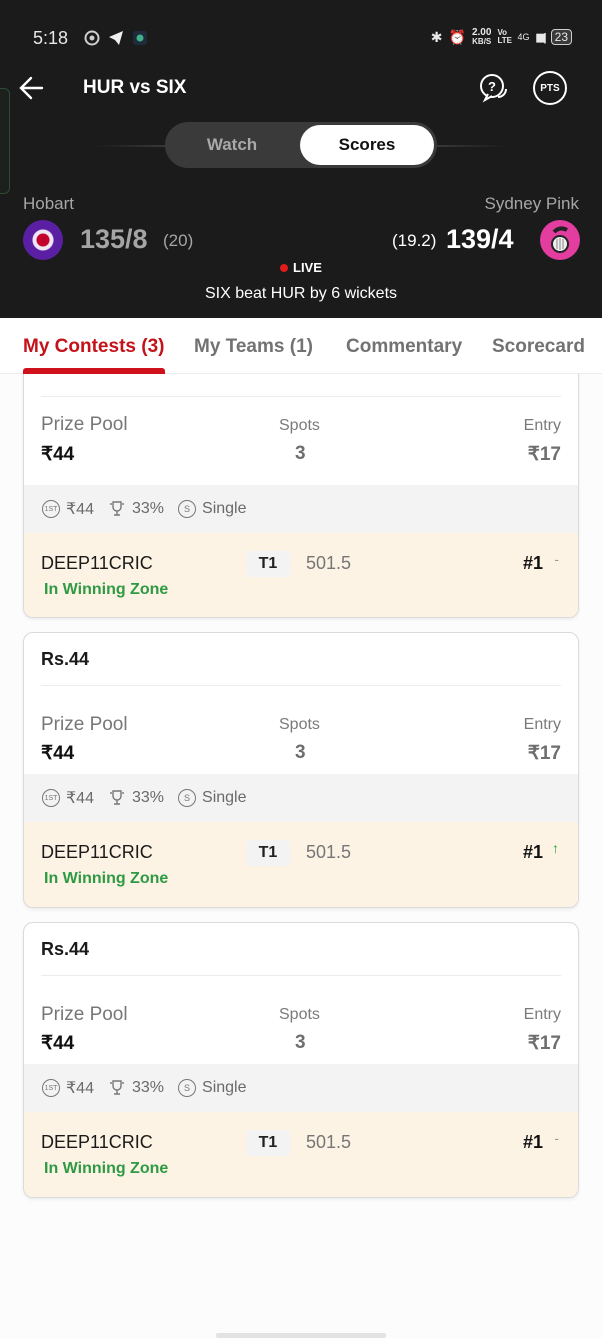 Image resolution: width=602 pixels, height=1338 pixels. What do you see at coordinates (555, 848) in the screenshot?
I see `rank-up-arrow-icon: ↑` at bounding box center [555, 848].